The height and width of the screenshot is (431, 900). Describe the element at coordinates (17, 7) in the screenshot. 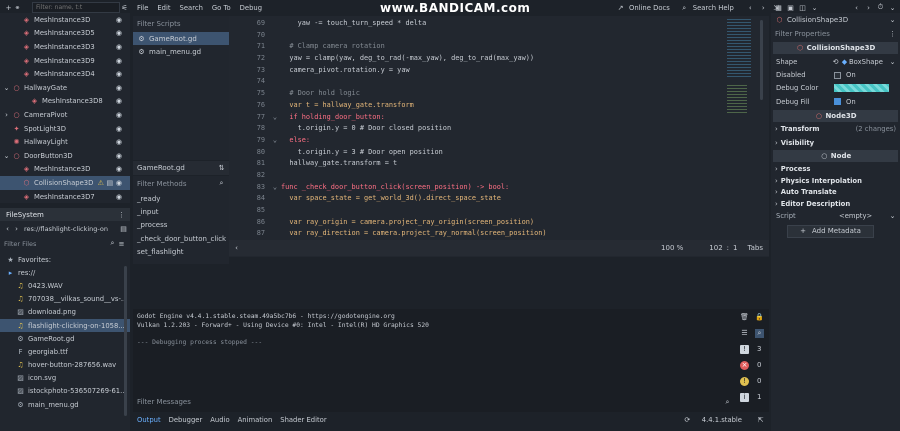

I see `link-icon: ⚭` at that location.